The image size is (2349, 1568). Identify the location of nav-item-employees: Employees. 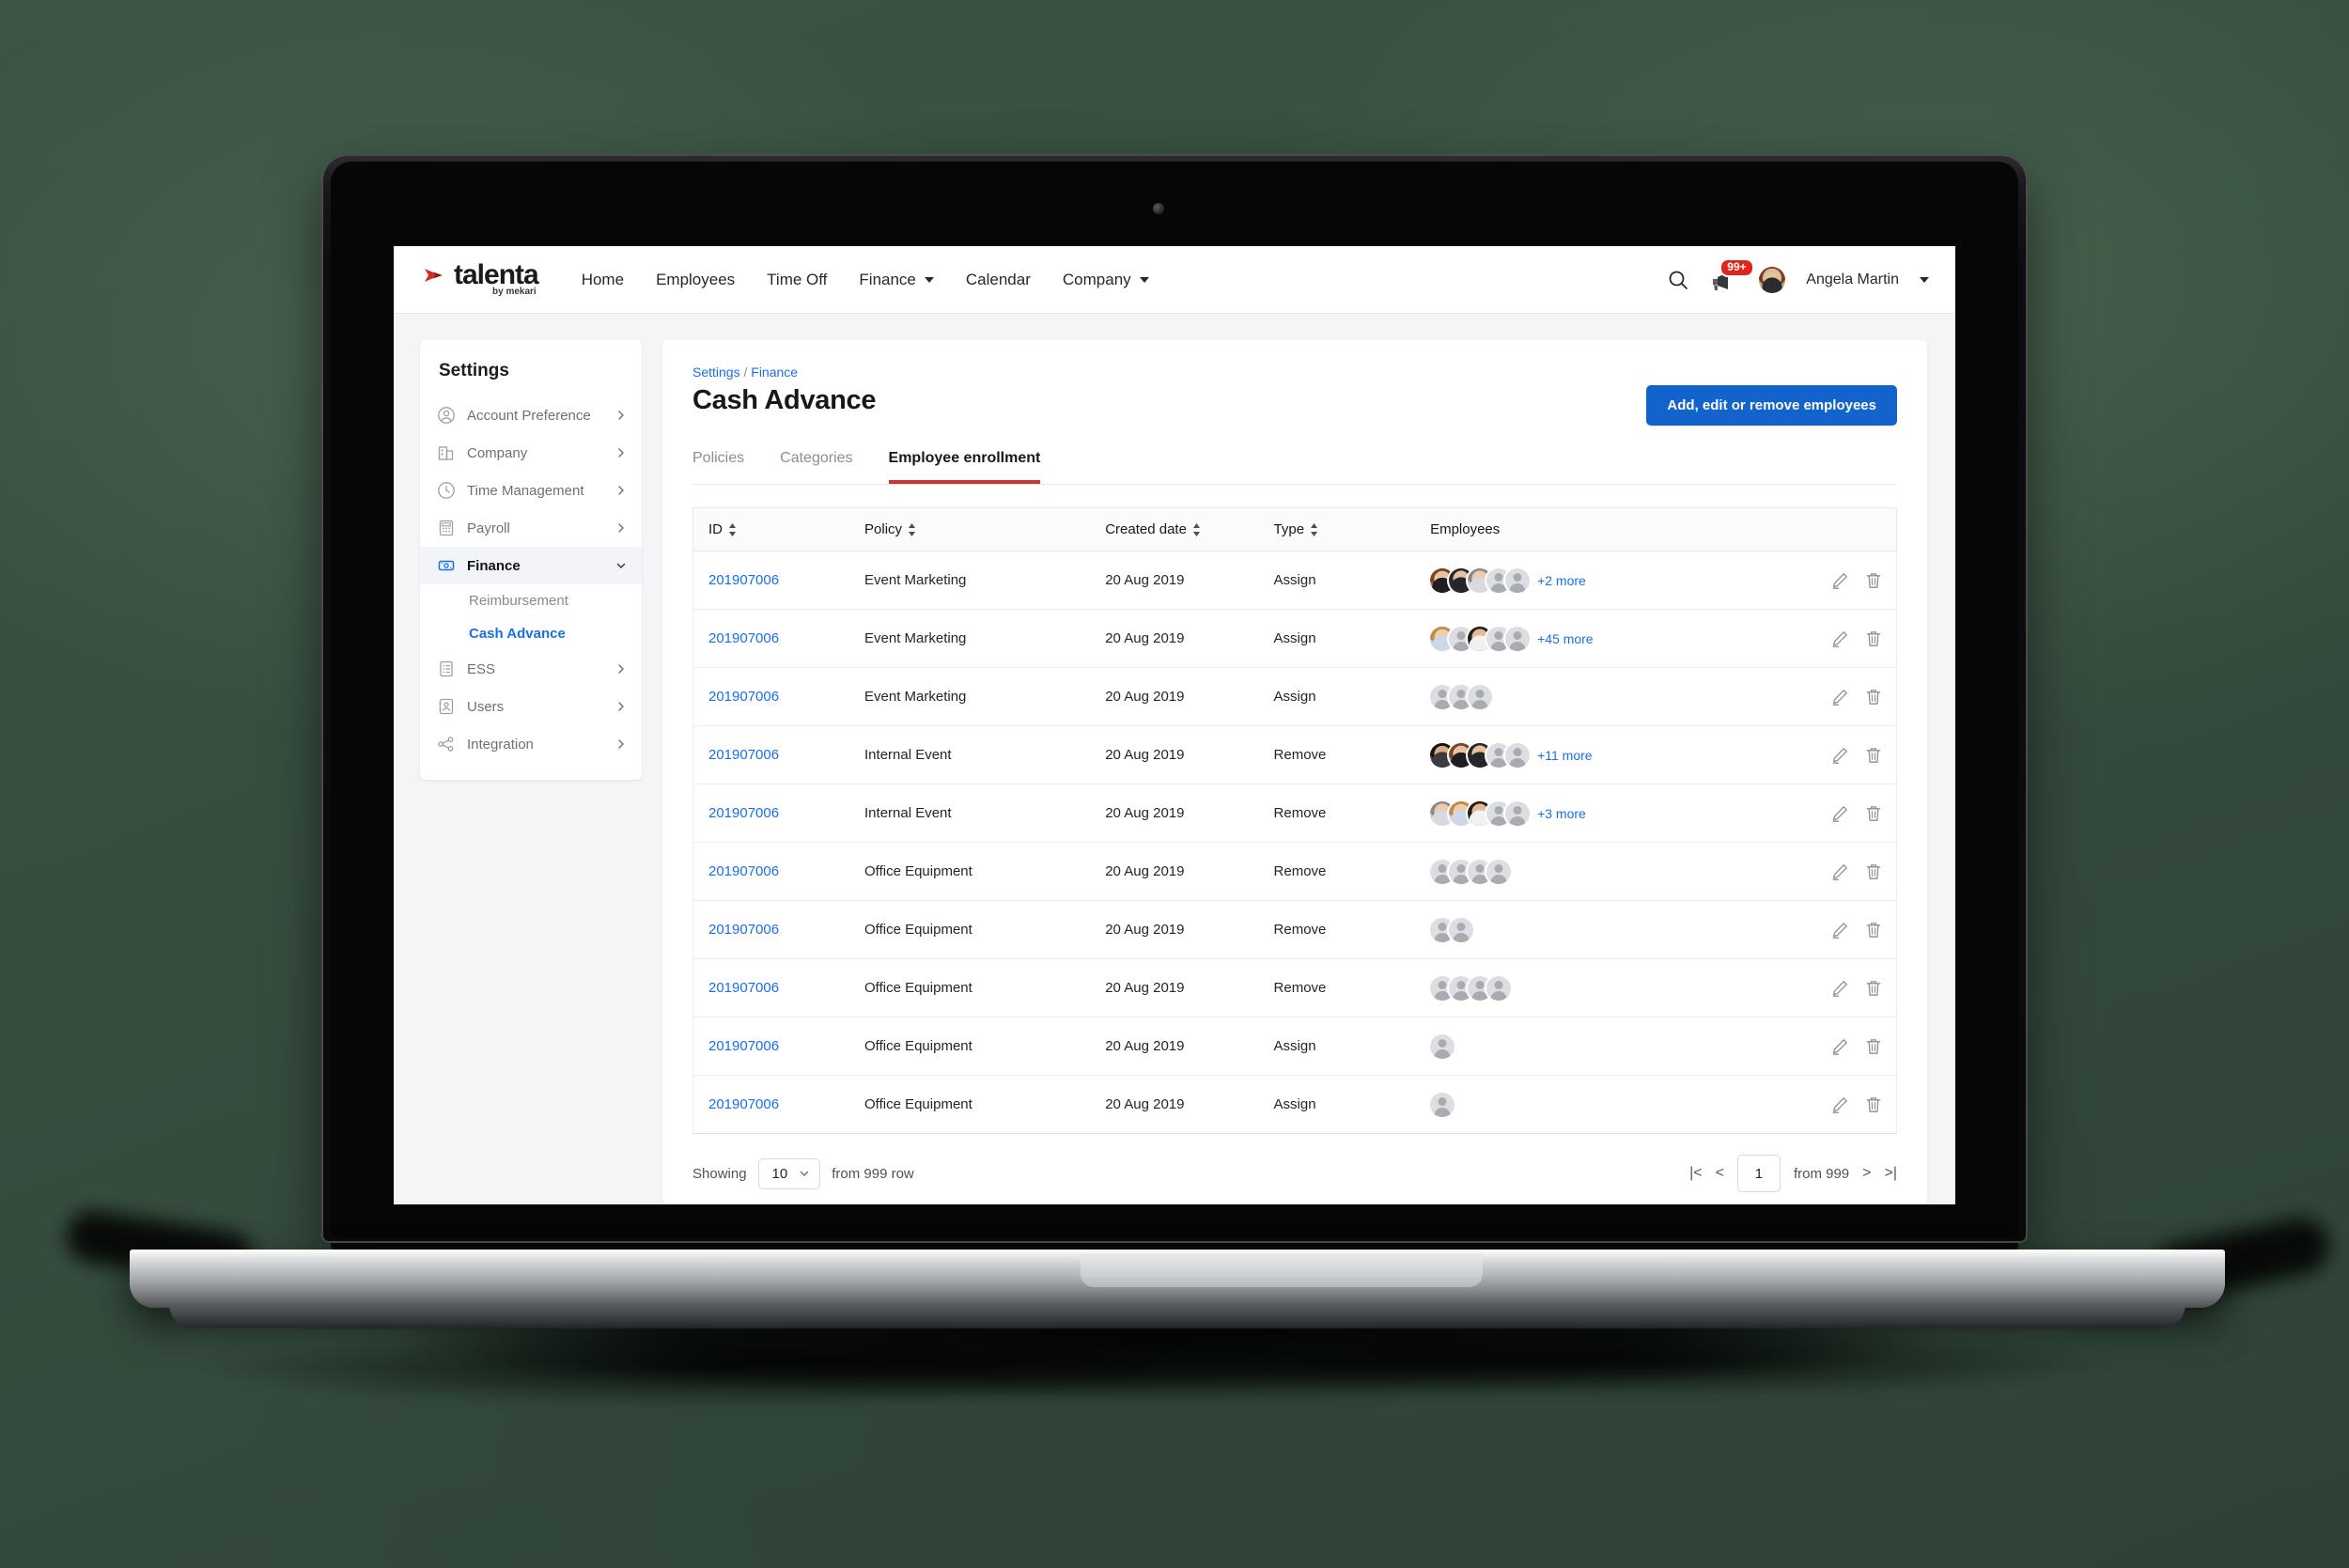
(695, 280).